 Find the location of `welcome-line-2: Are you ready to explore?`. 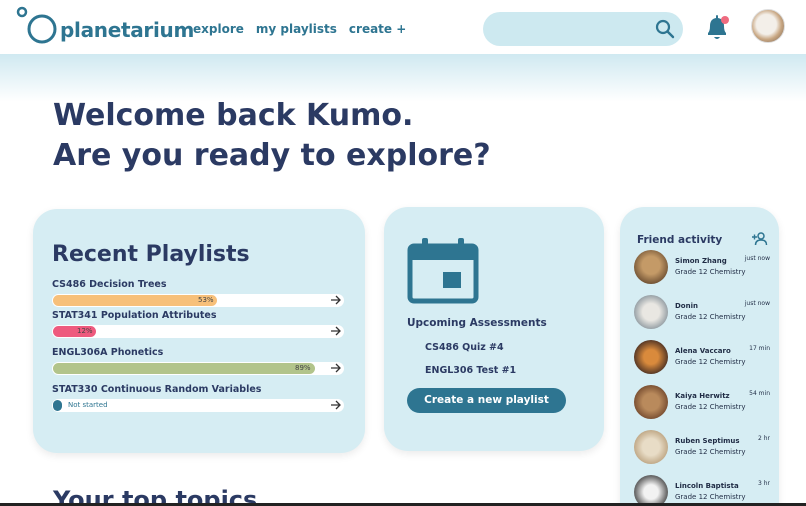

welcome-line-2: Are you ready to explore? is located at coordinates (272, 155).